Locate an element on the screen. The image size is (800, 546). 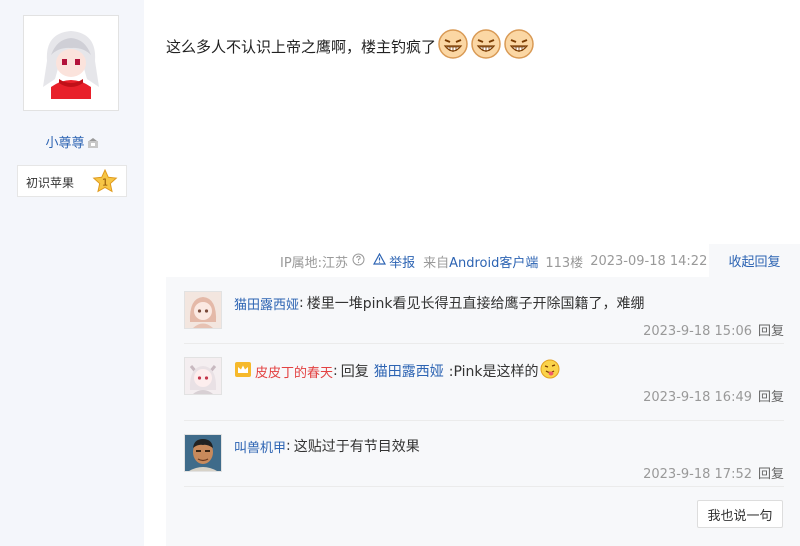
source-prefix: 来自 is located at coordinates (436, 263).